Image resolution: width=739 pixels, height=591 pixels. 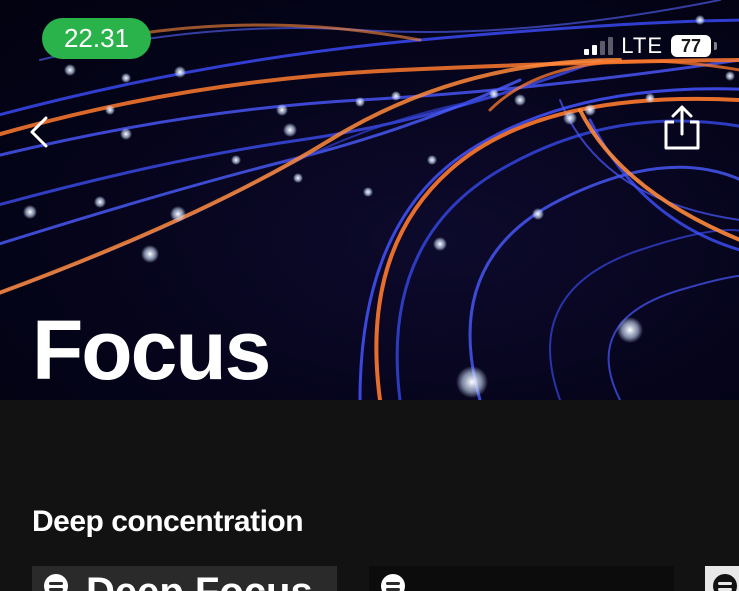 What do you see at coordinates (199, 579) in the screenshot?
I see `playlist-card-title: Deep Focus` at bounding box center [199, 579].